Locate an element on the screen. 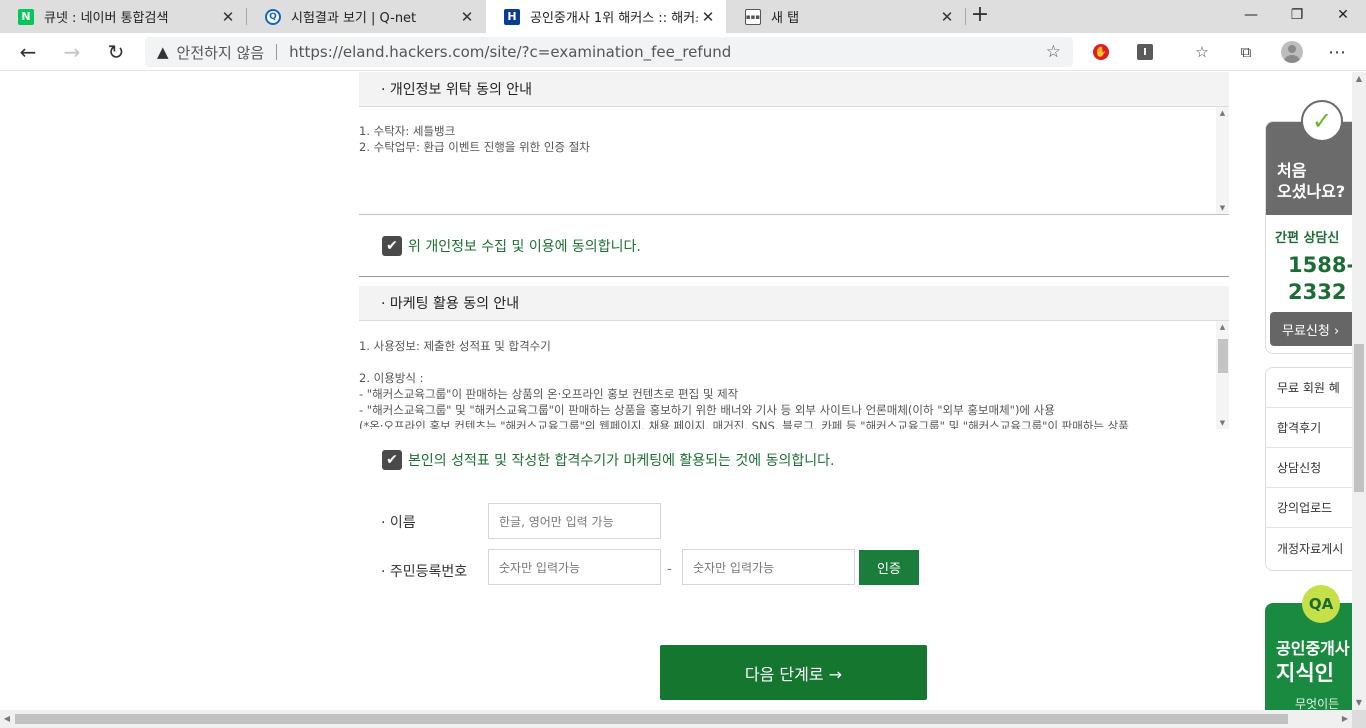 The image size is (1366, 728). page-vertical-scrollbar: ▲ ▼ is located at coordinates (1359, 391).